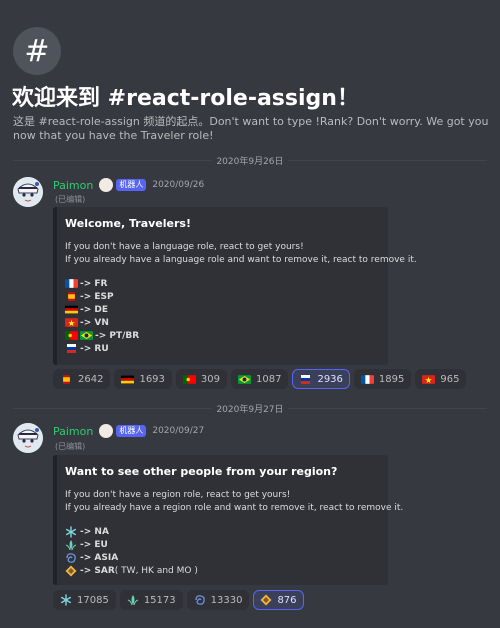 The height and width of the screenshot is (628, 500). Describe the element at coordinates (221, 322) in the screenshot. I see `role-line: -> VN` at that location.